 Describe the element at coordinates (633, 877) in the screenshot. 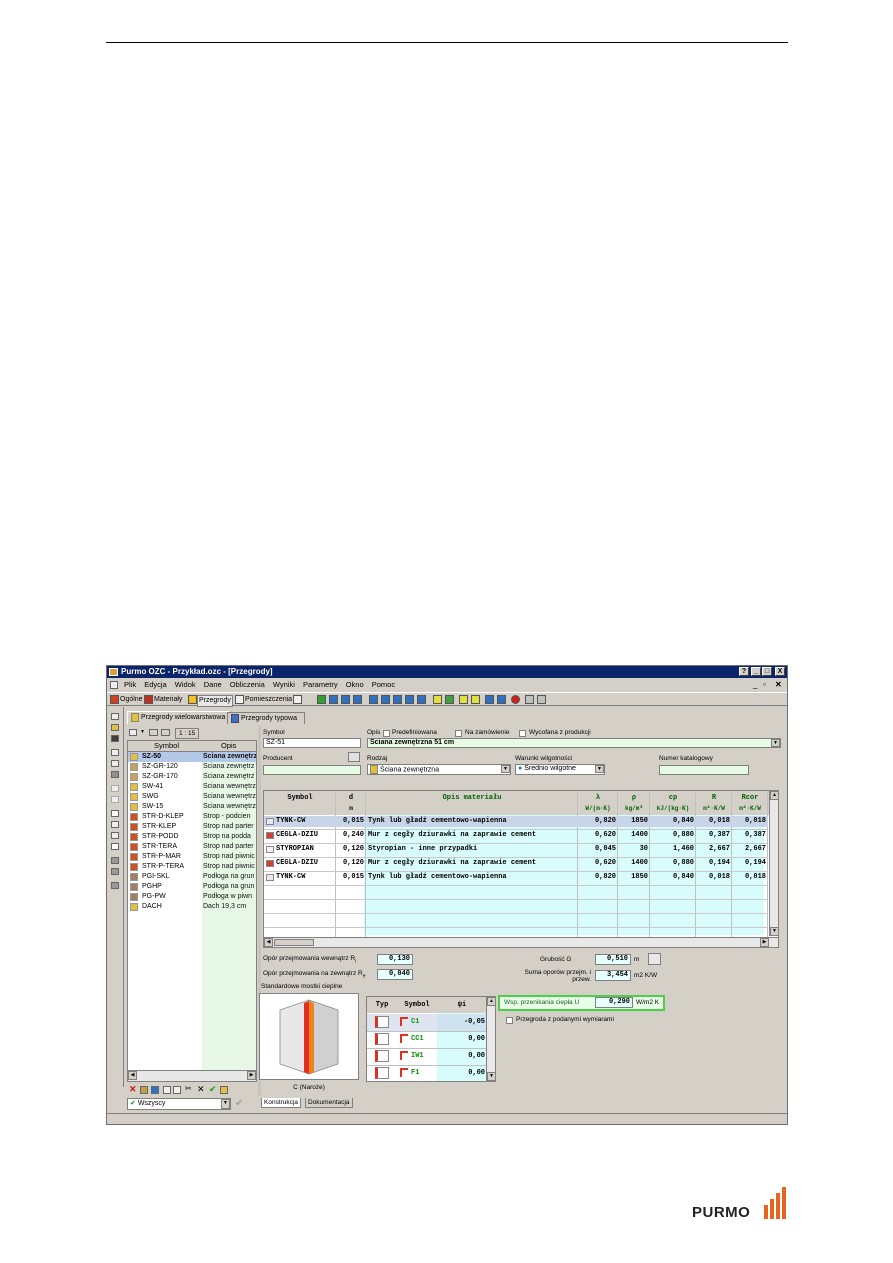

I see `layer-cell-rho: 1850` at that location.